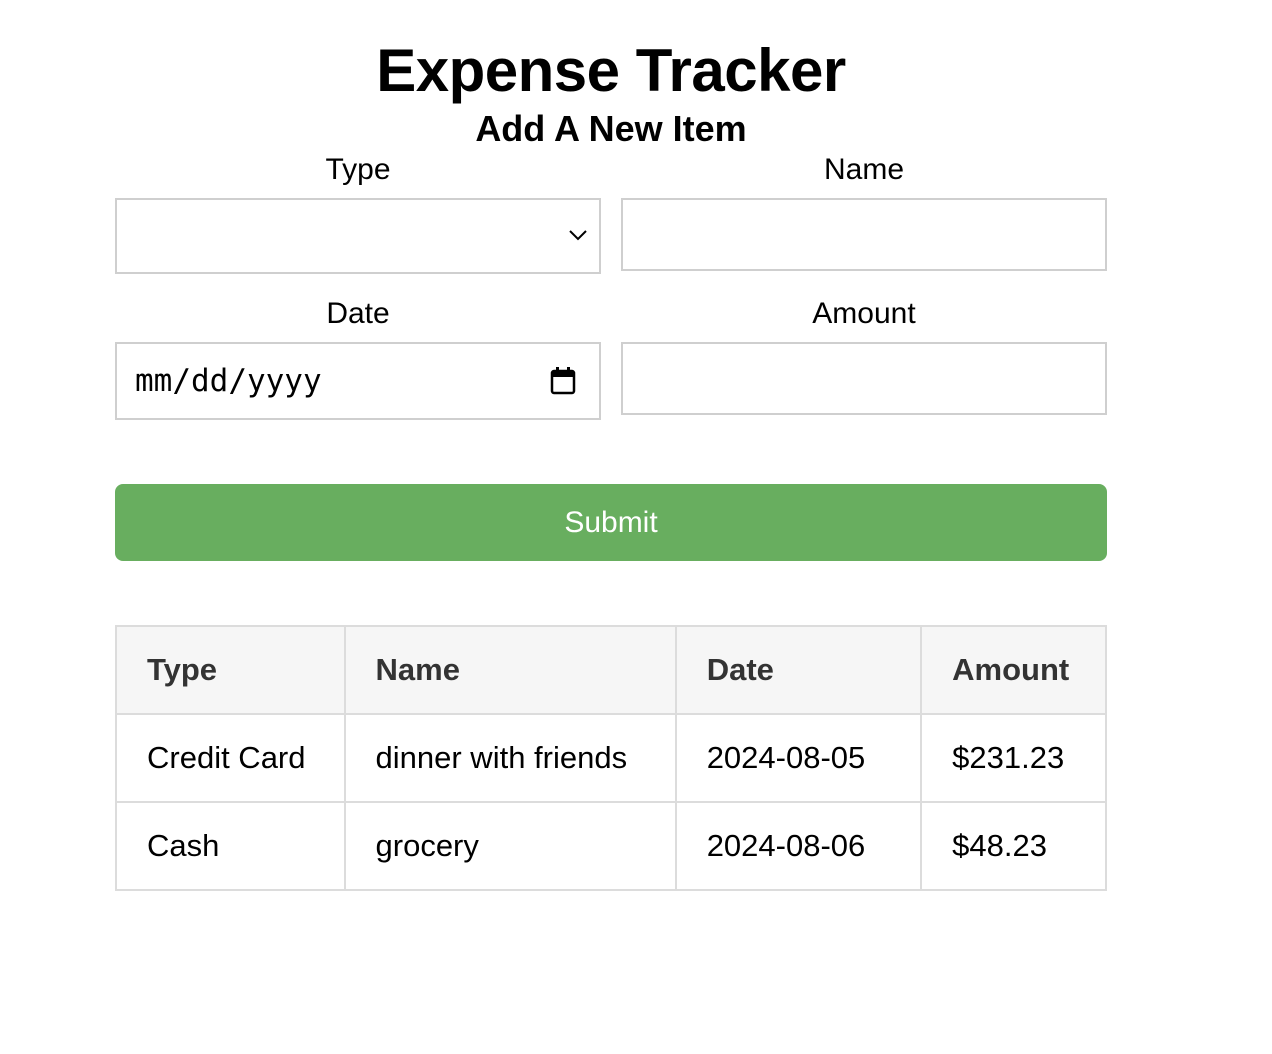  I want to click on name-label: Name, so click(864, 169).